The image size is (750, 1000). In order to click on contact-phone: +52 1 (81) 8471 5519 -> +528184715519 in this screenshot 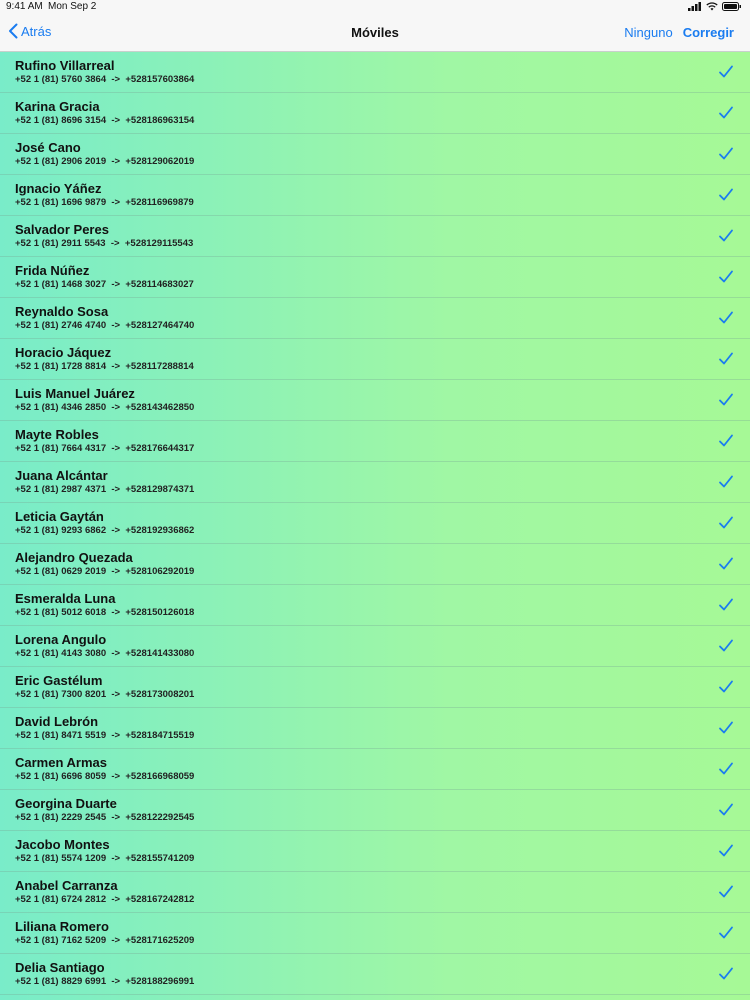, I will do `click(105, 735)`.